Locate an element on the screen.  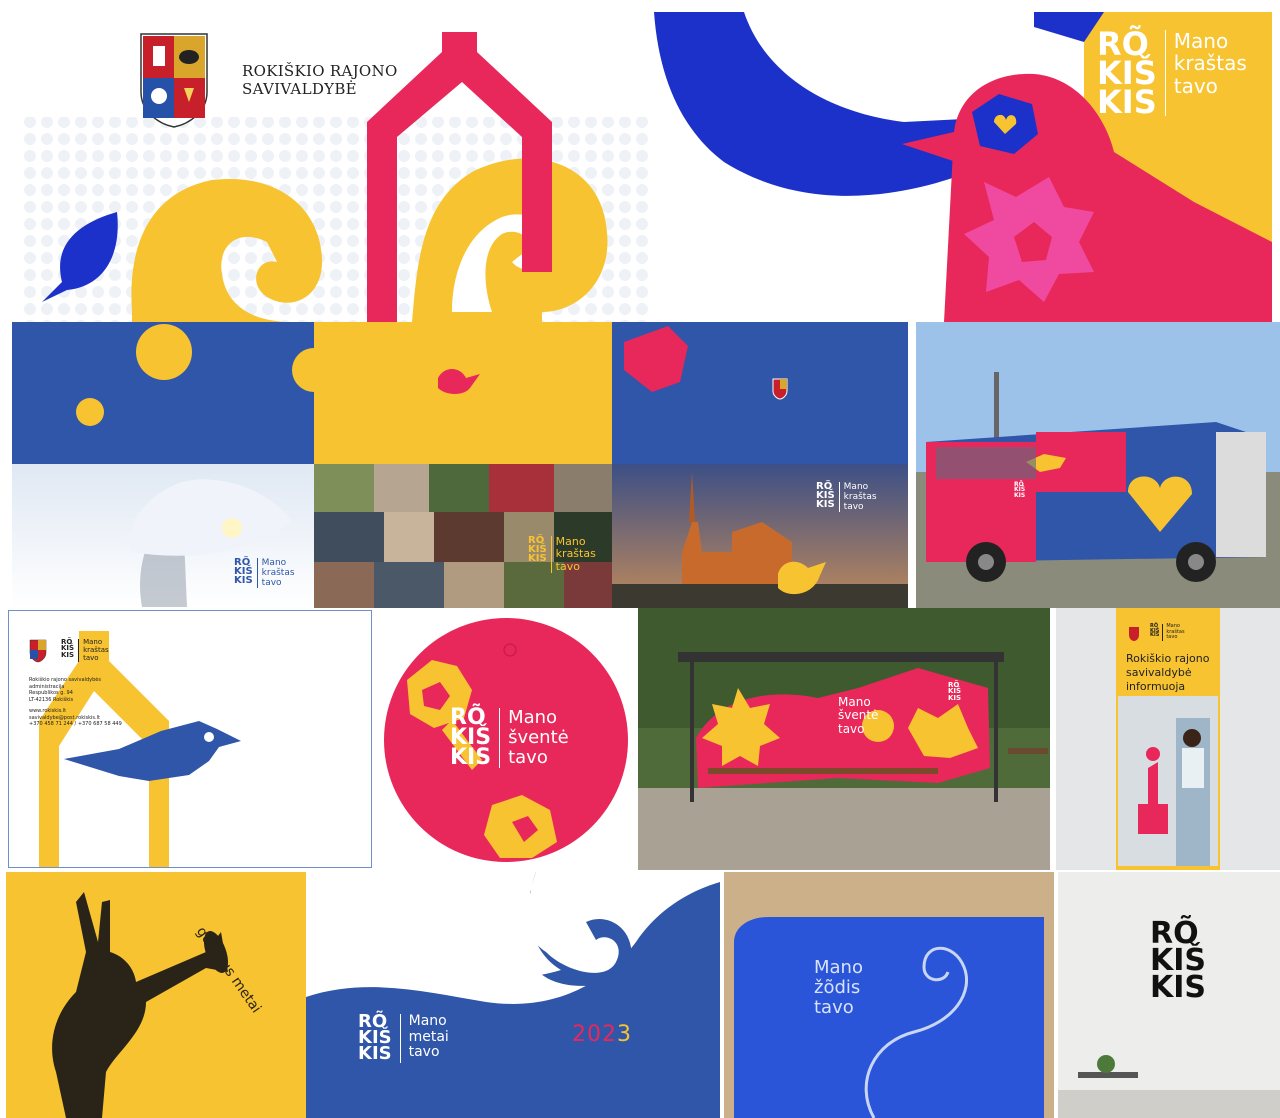
shelter-art is located at coordinates (844, 739).